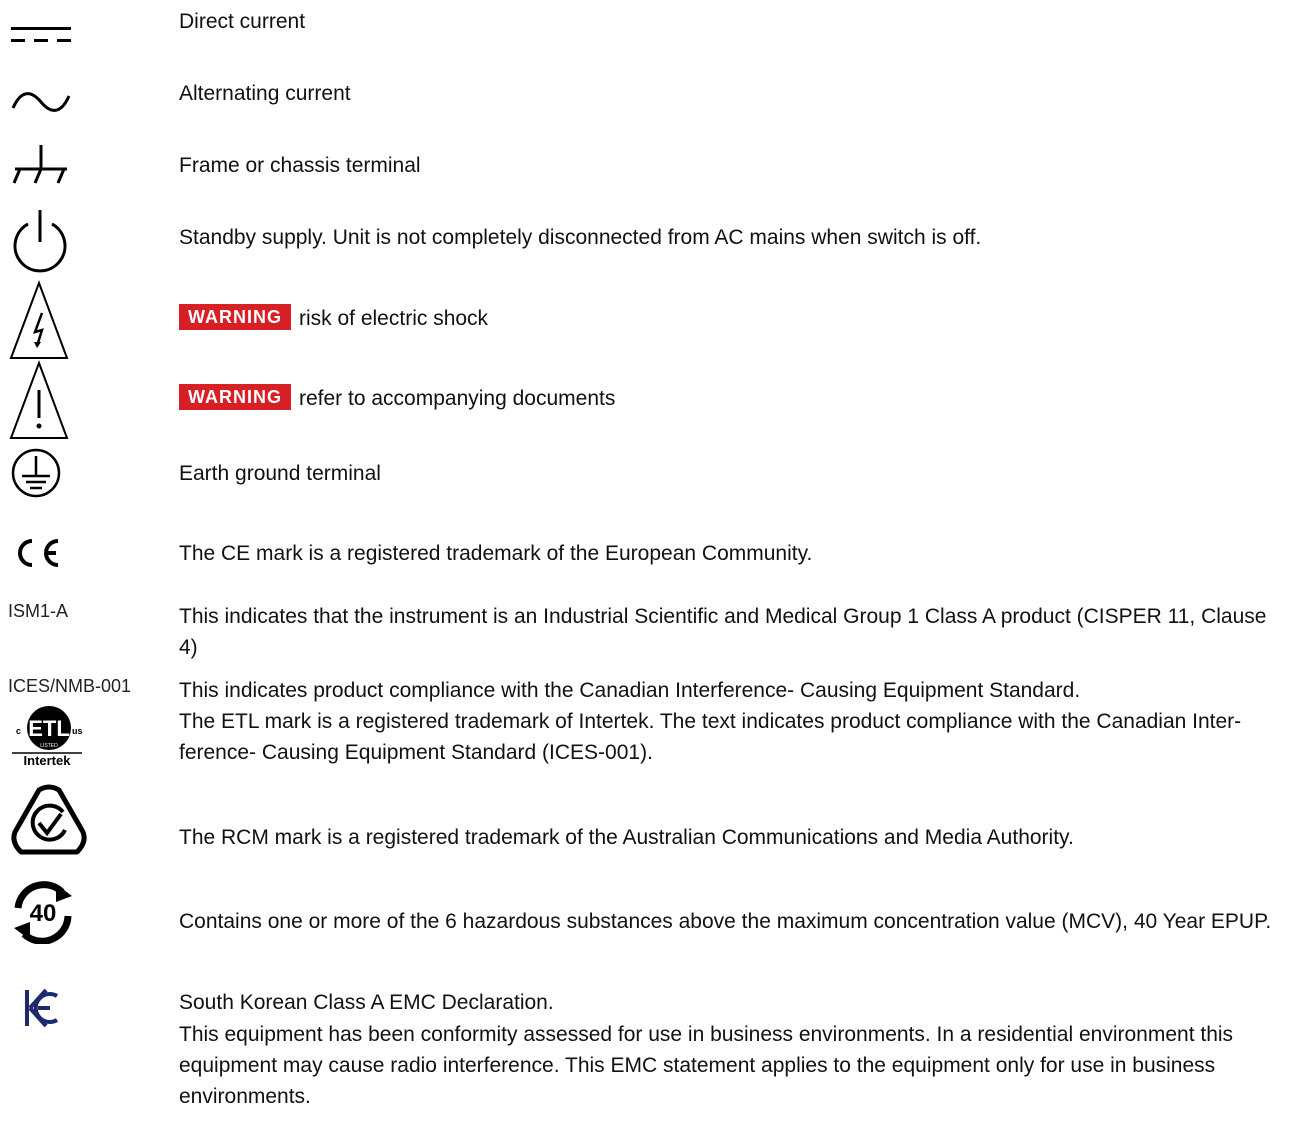 This screenshot has height=1124, width=1296. I want to click on ce-mark-icon, so click(90, 553).